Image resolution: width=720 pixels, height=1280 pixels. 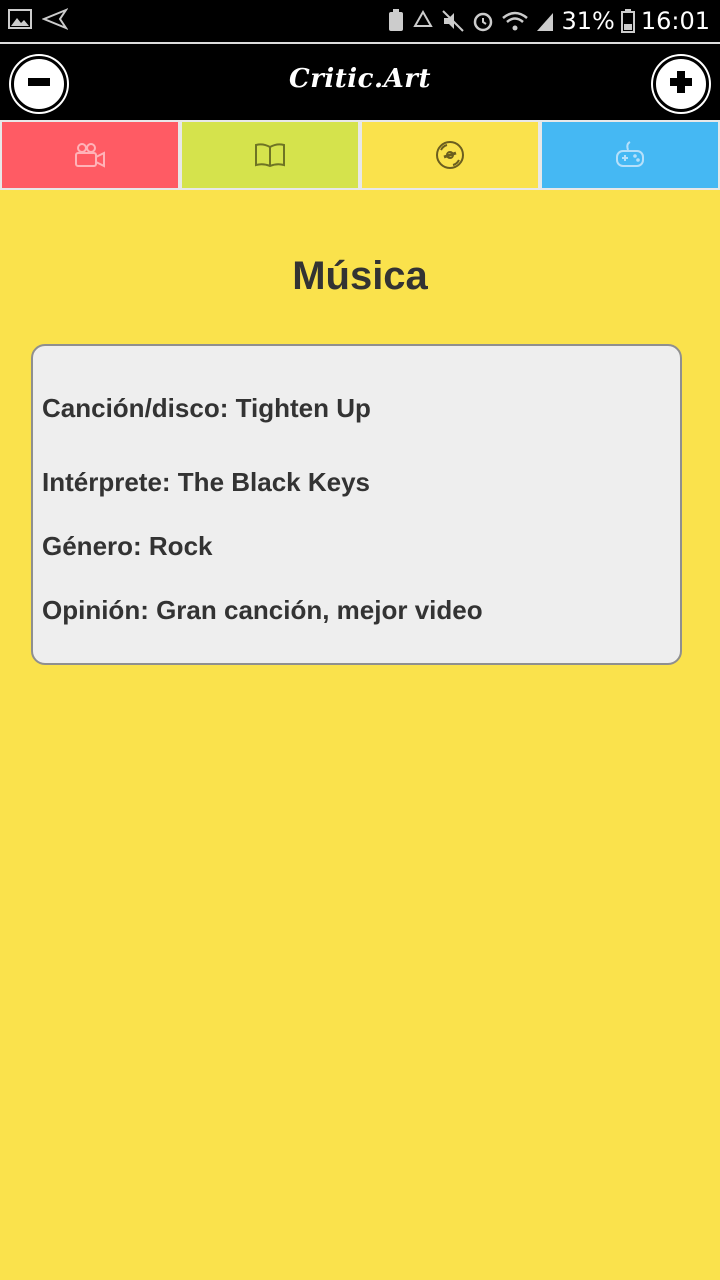 I want to click on disc-icon, so click(x=450, y=155).